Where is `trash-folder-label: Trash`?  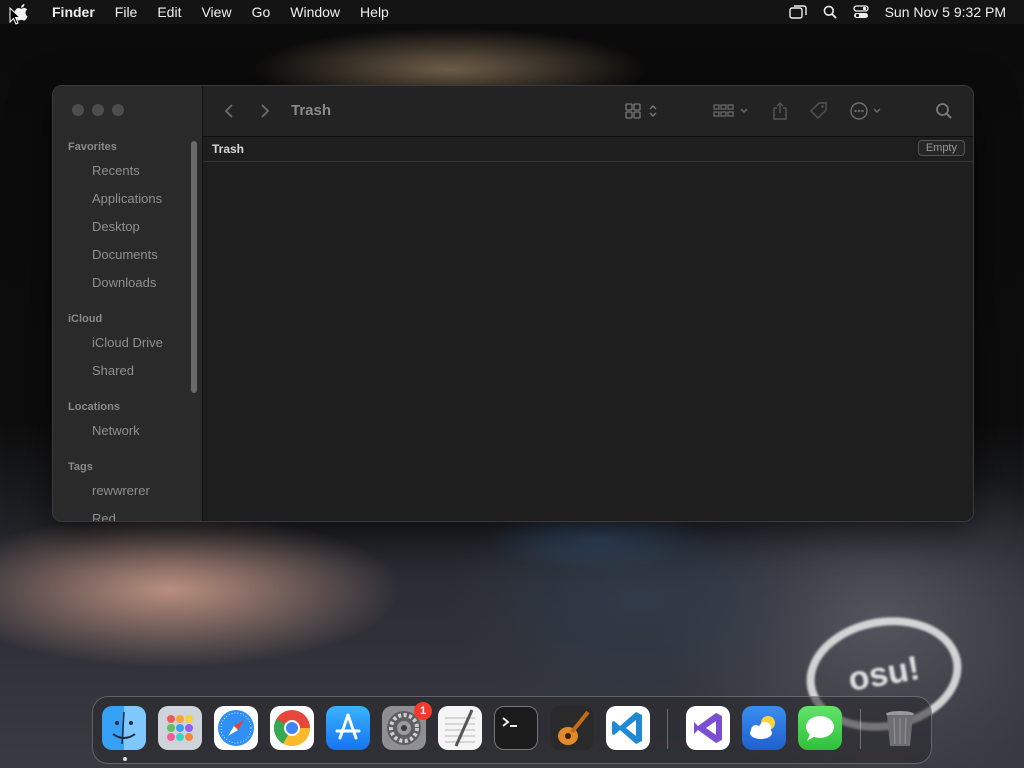
trash-folder-label: Trash is located at coordinates (228, 149).